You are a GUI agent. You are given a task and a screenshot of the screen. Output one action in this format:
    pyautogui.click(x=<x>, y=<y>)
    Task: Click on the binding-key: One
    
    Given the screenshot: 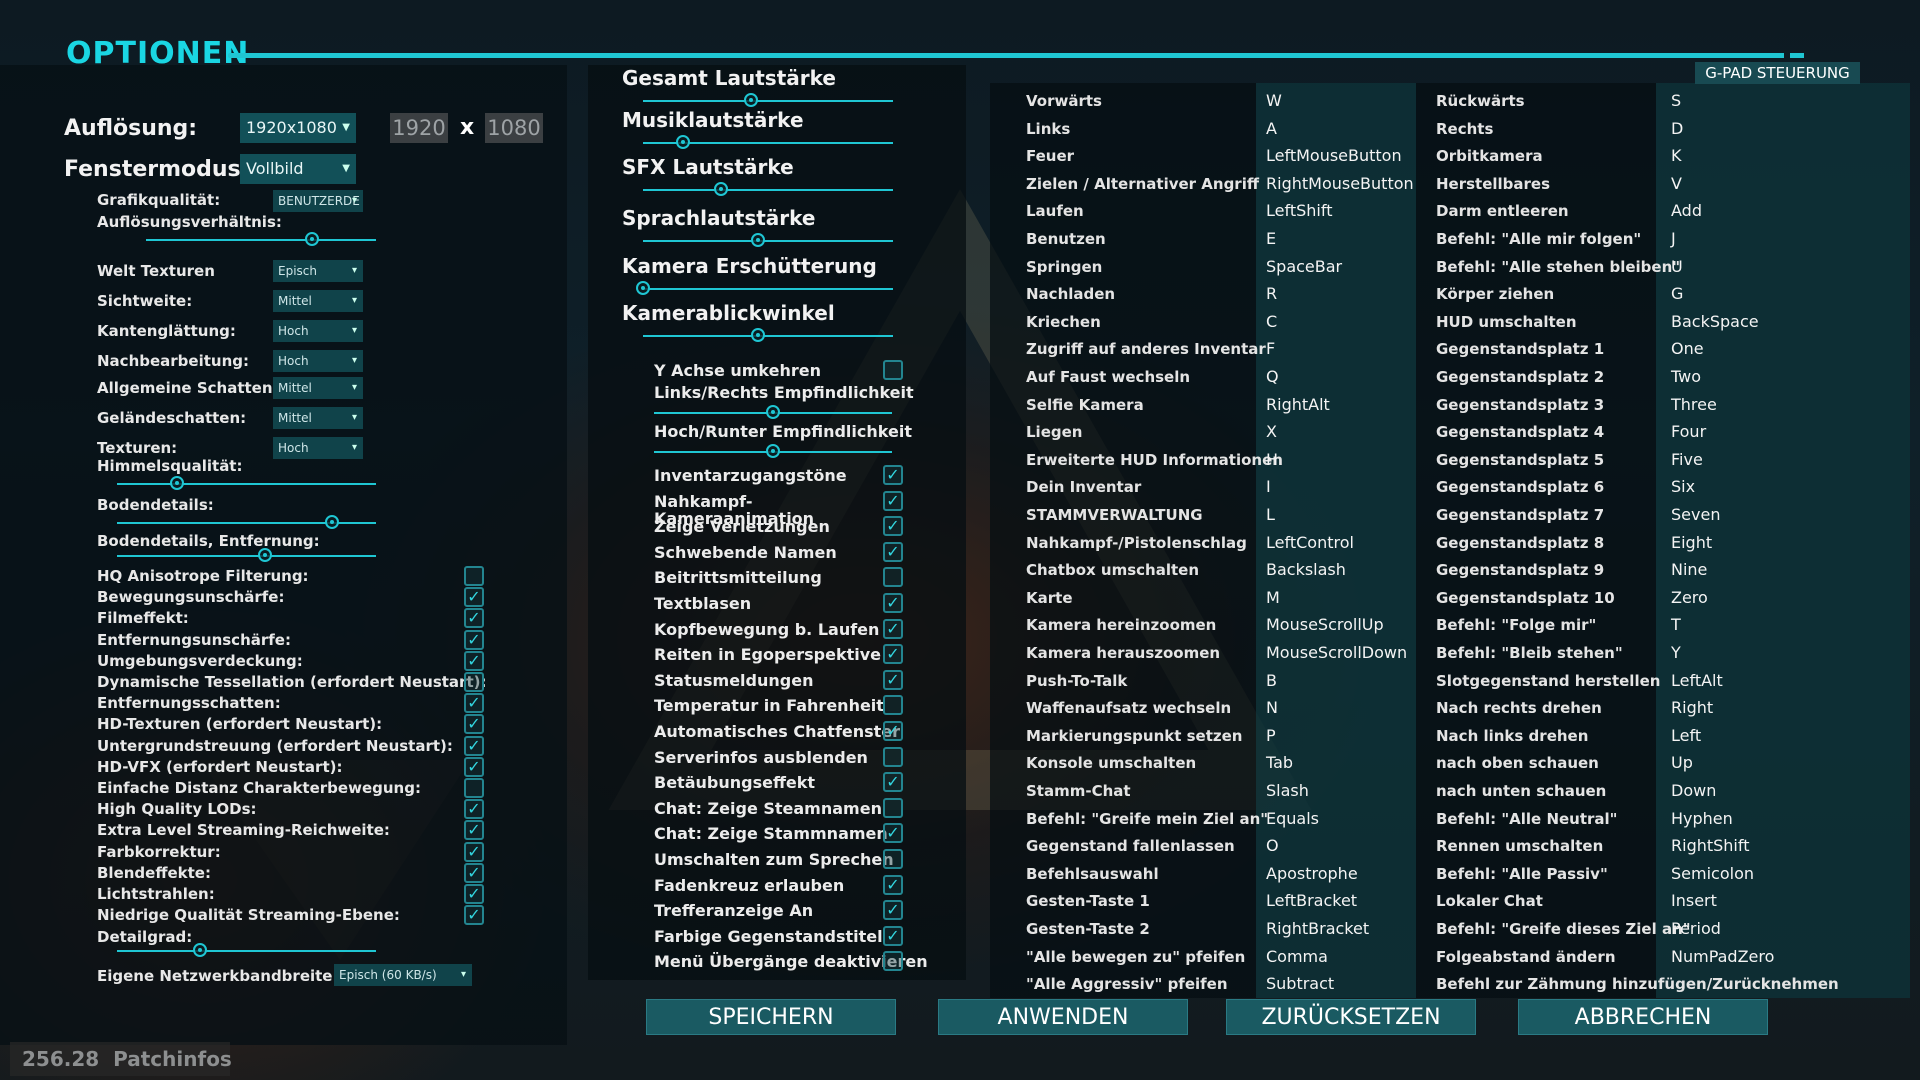 What is the action you would take?
    pyautogui.click(x=1687, y=348)
    